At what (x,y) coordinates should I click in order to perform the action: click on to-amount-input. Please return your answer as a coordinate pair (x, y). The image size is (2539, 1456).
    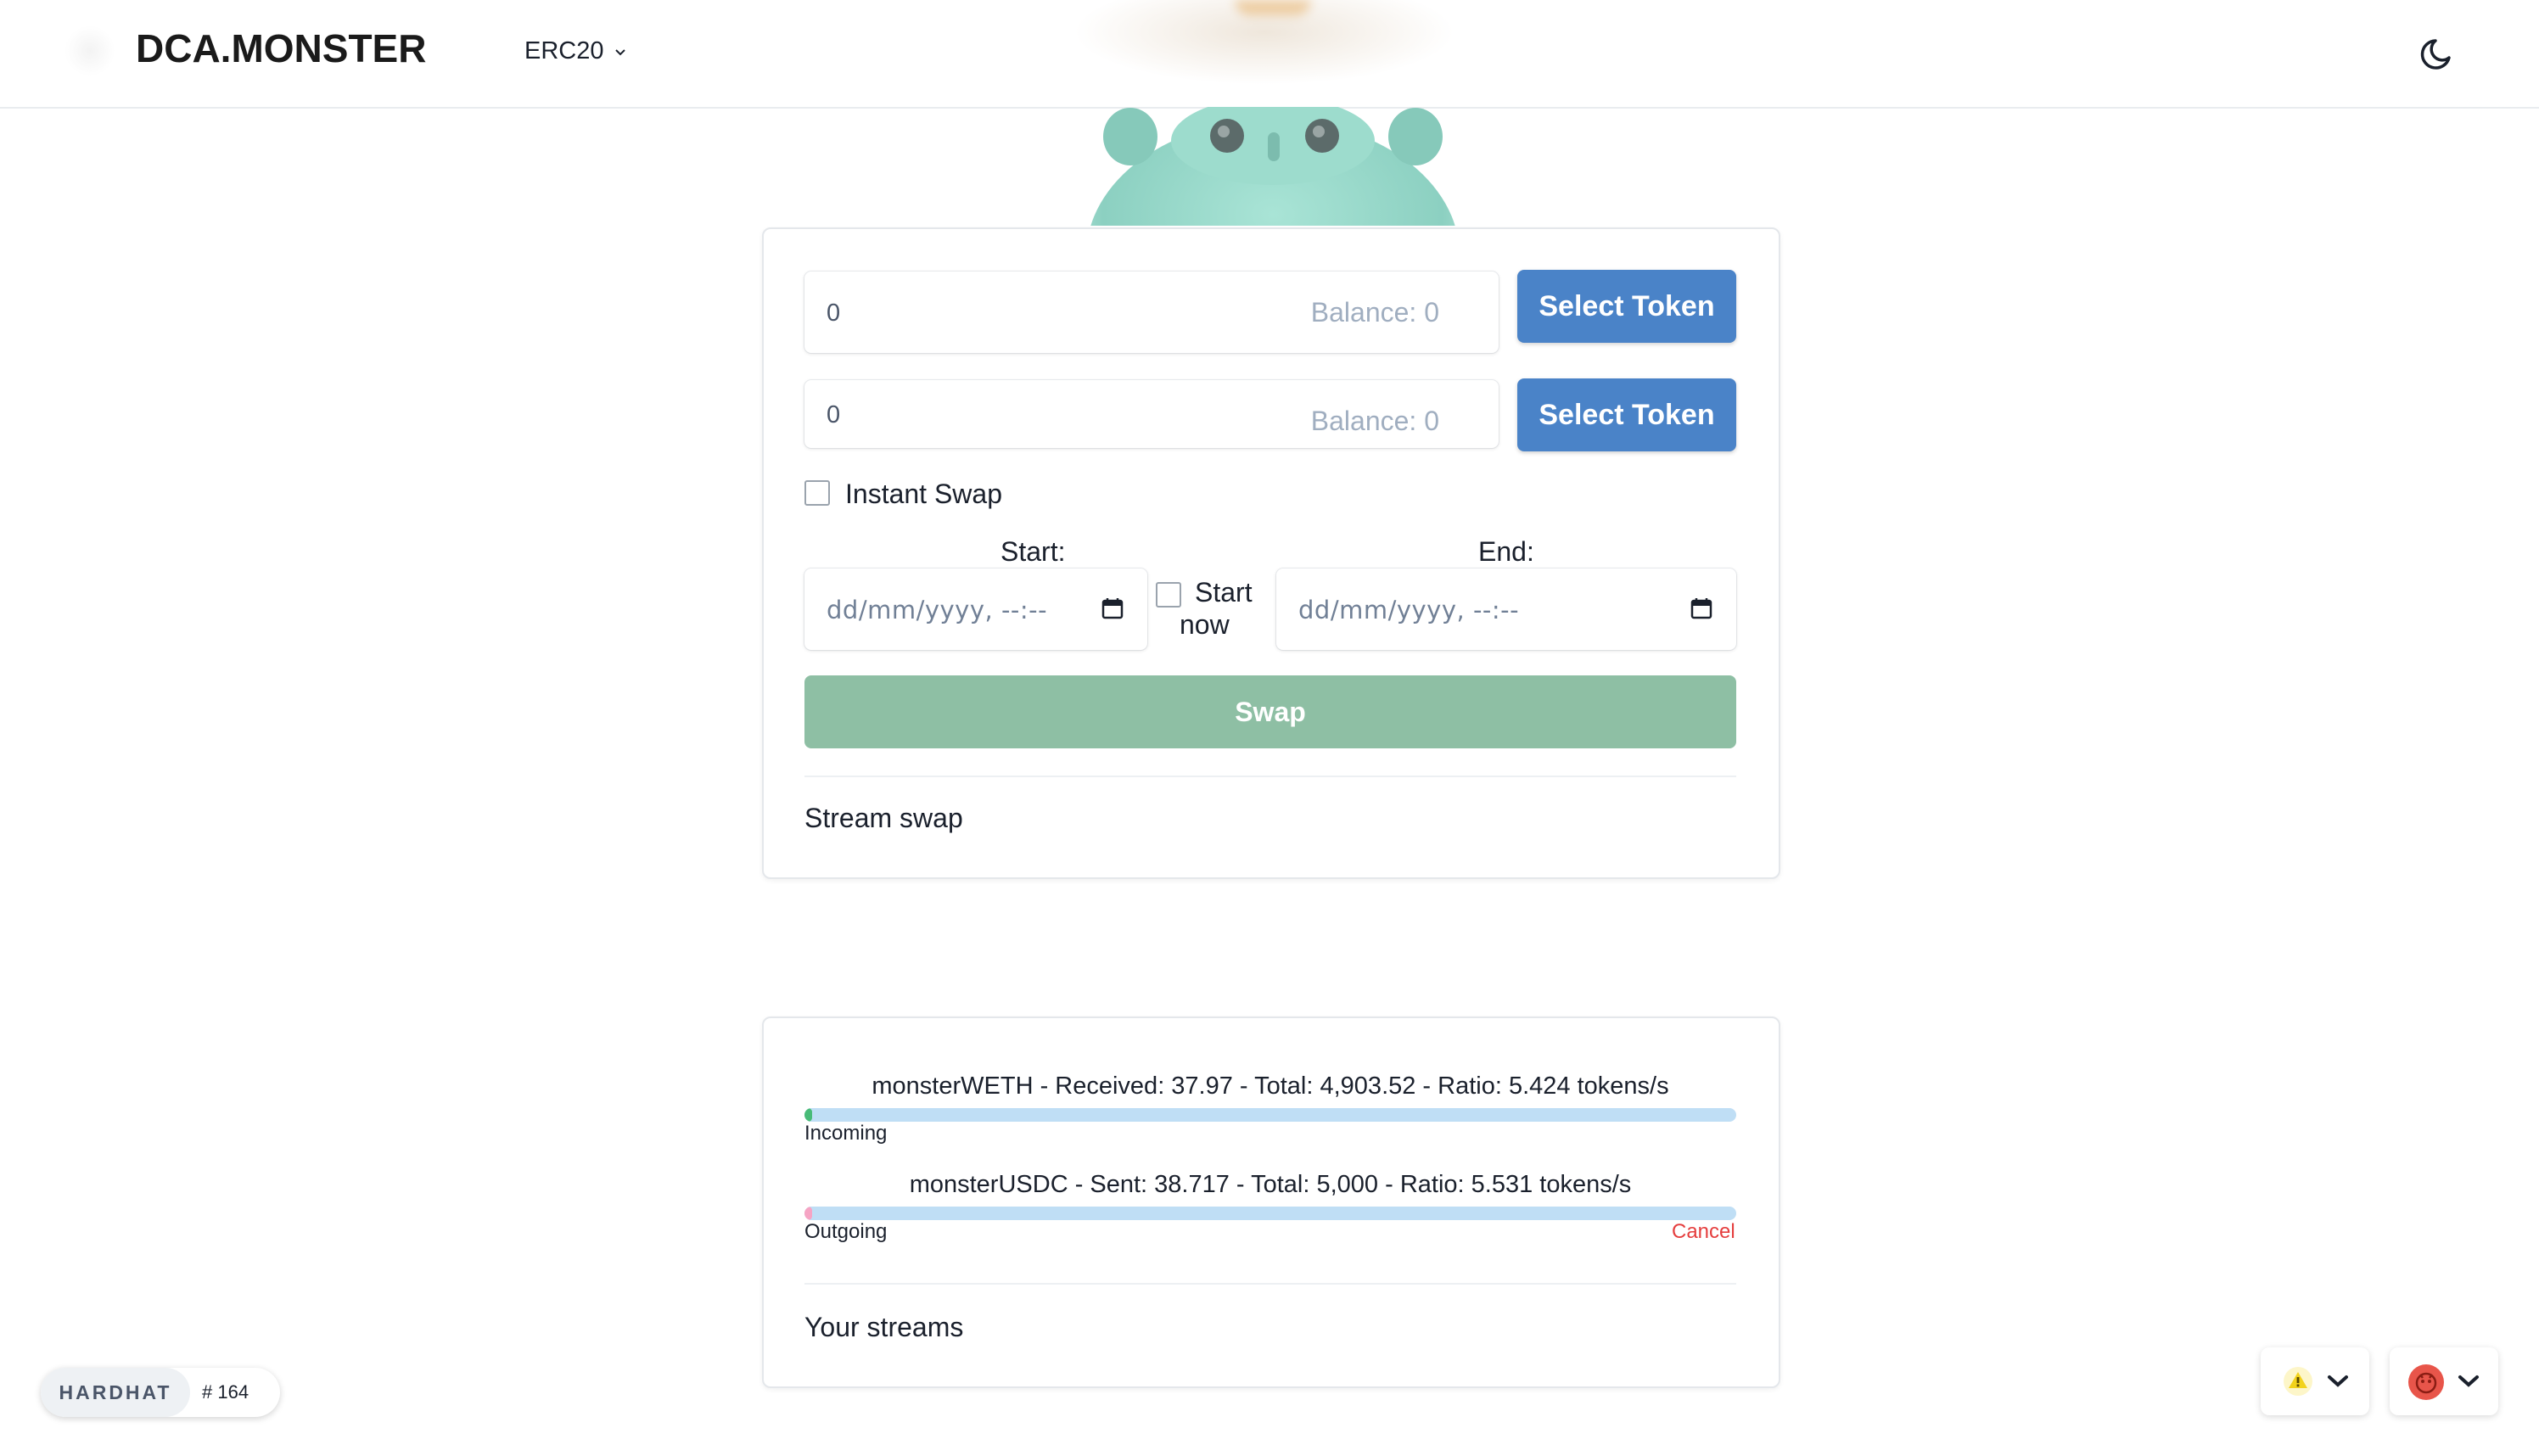
    Looking at the image, I should click on (1039, 415).